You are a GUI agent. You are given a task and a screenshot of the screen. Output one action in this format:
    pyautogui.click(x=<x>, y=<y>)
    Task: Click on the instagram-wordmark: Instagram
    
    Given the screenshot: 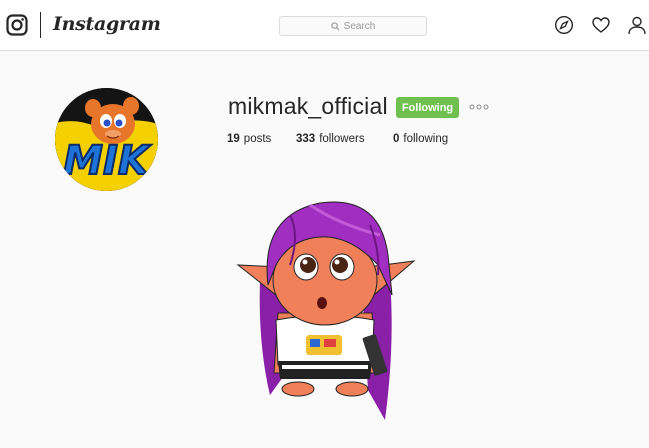 What is the action you would take?
    pyautogui.click(x=107, y=24)
    